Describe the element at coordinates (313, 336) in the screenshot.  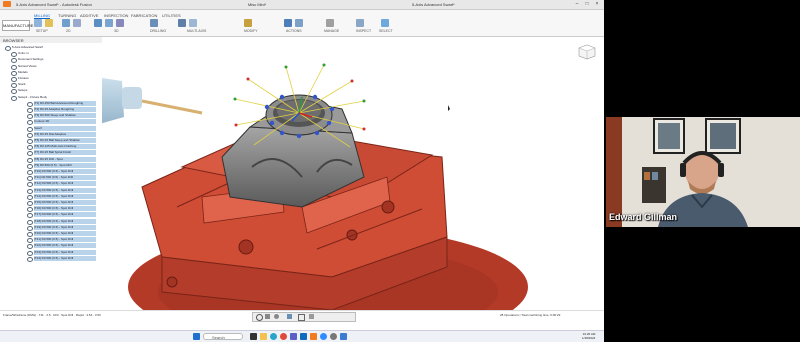
I see `fusion-icon` at that location.